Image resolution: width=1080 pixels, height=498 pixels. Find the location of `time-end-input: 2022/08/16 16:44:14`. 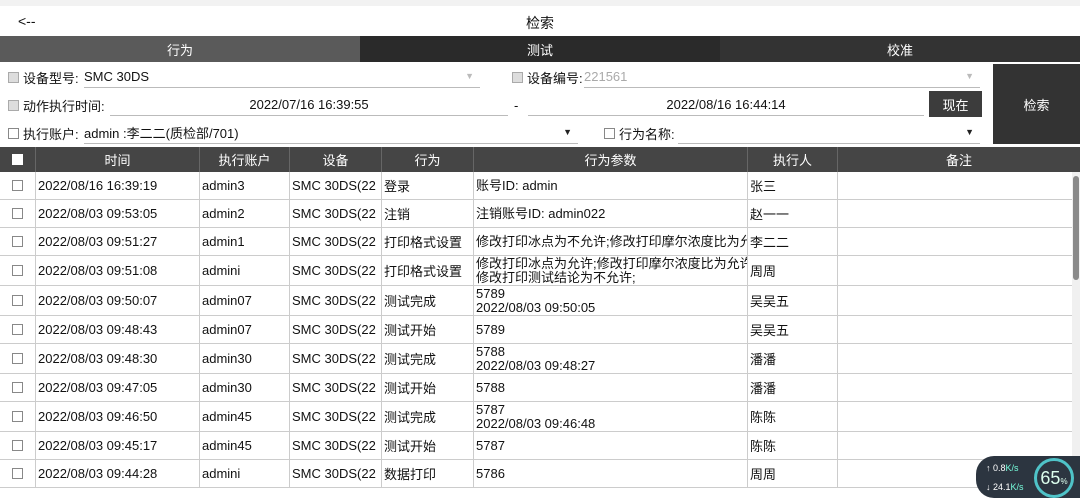

time-end-input: 2022/08/16 16:44:14 is located at coordinates (726, 105).